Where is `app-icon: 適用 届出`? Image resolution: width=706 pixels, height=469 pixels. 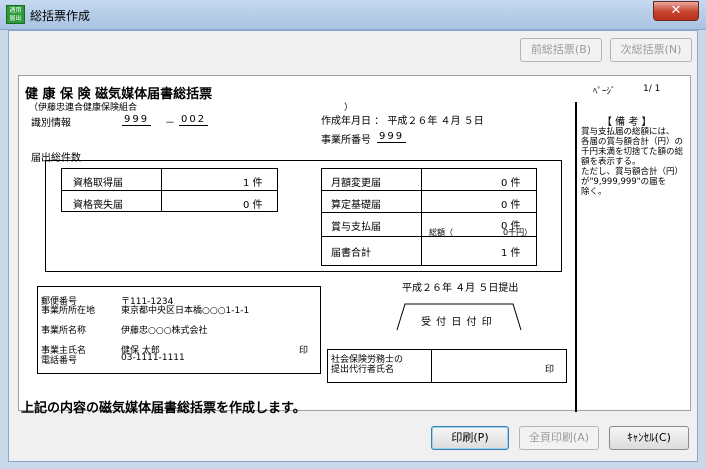
app-icon: 適用 届出 is located at coordinates (15, 14).